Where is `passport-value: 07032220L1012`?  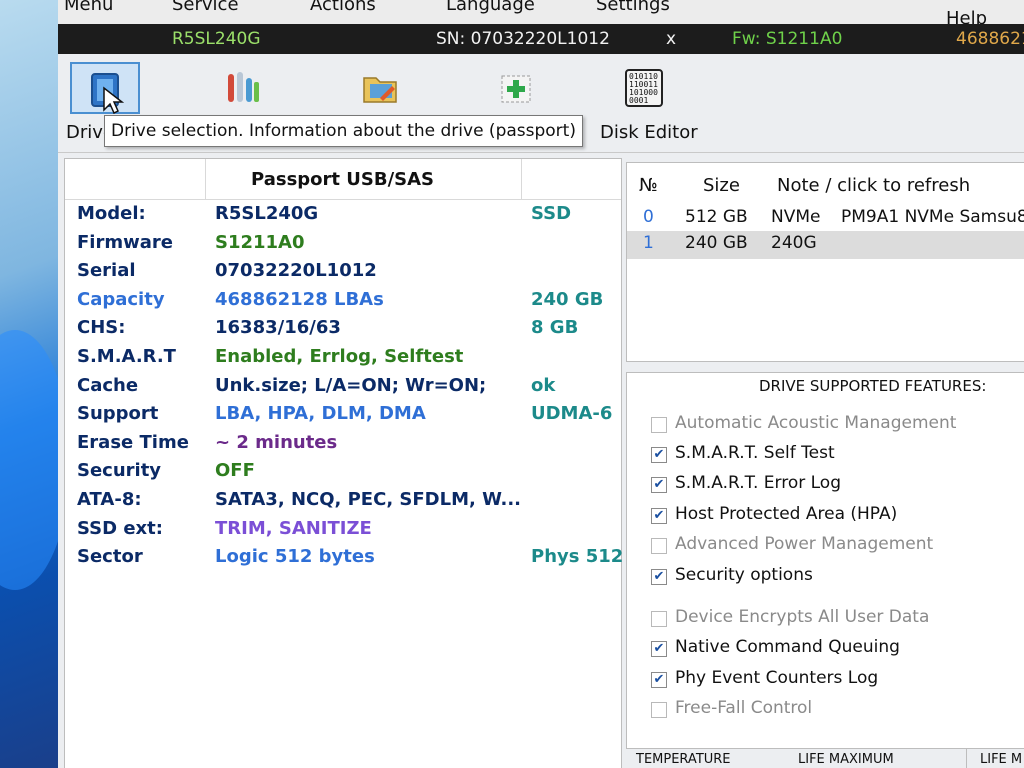 passport-value: 07032220L1012 is located at coordinates (296, 271).